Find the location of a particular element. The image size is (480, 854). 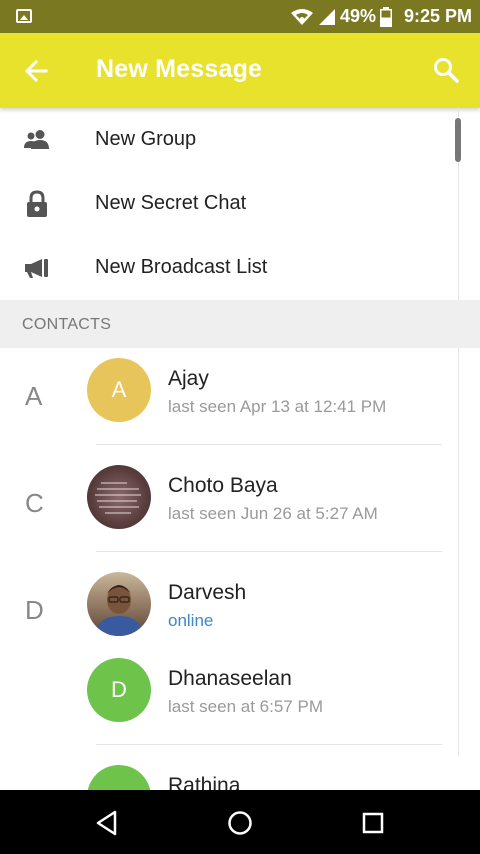

contact-status: last seen at 6:57 PM is located at coordinates (245, 706).